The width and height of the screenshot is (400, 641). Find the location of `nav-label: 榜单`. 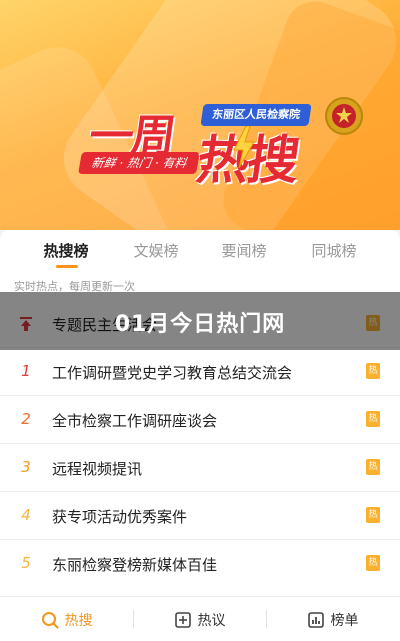

nav-label: 榜单 is located at coordinates (344, 620).